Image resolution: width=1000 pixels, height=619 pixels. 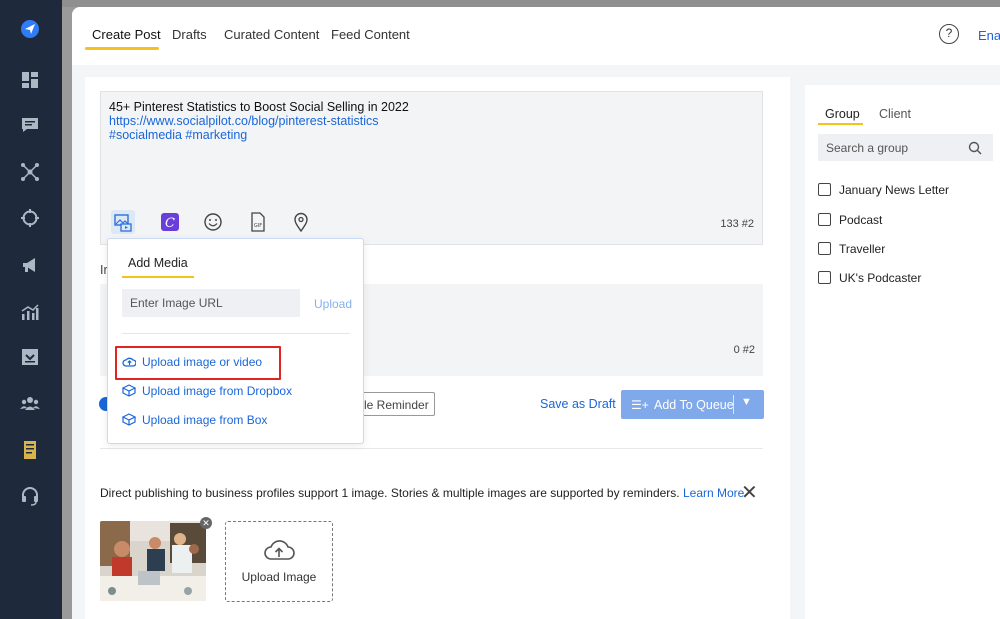 I want to click on add-media-tab-indicator, so click(x=158, y=277).